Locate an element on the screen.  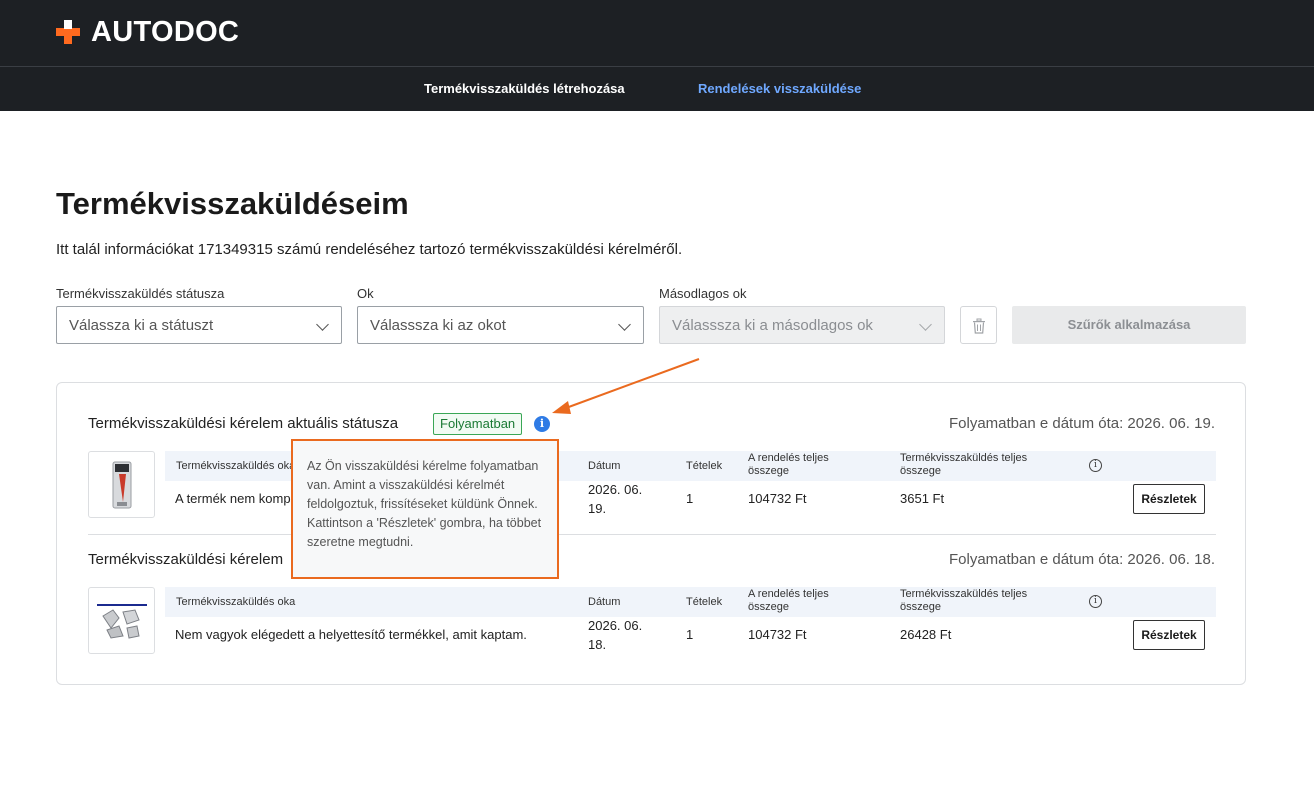
status-filter-value: Válassza ki a státuszt is located at coordinates (141, 325).